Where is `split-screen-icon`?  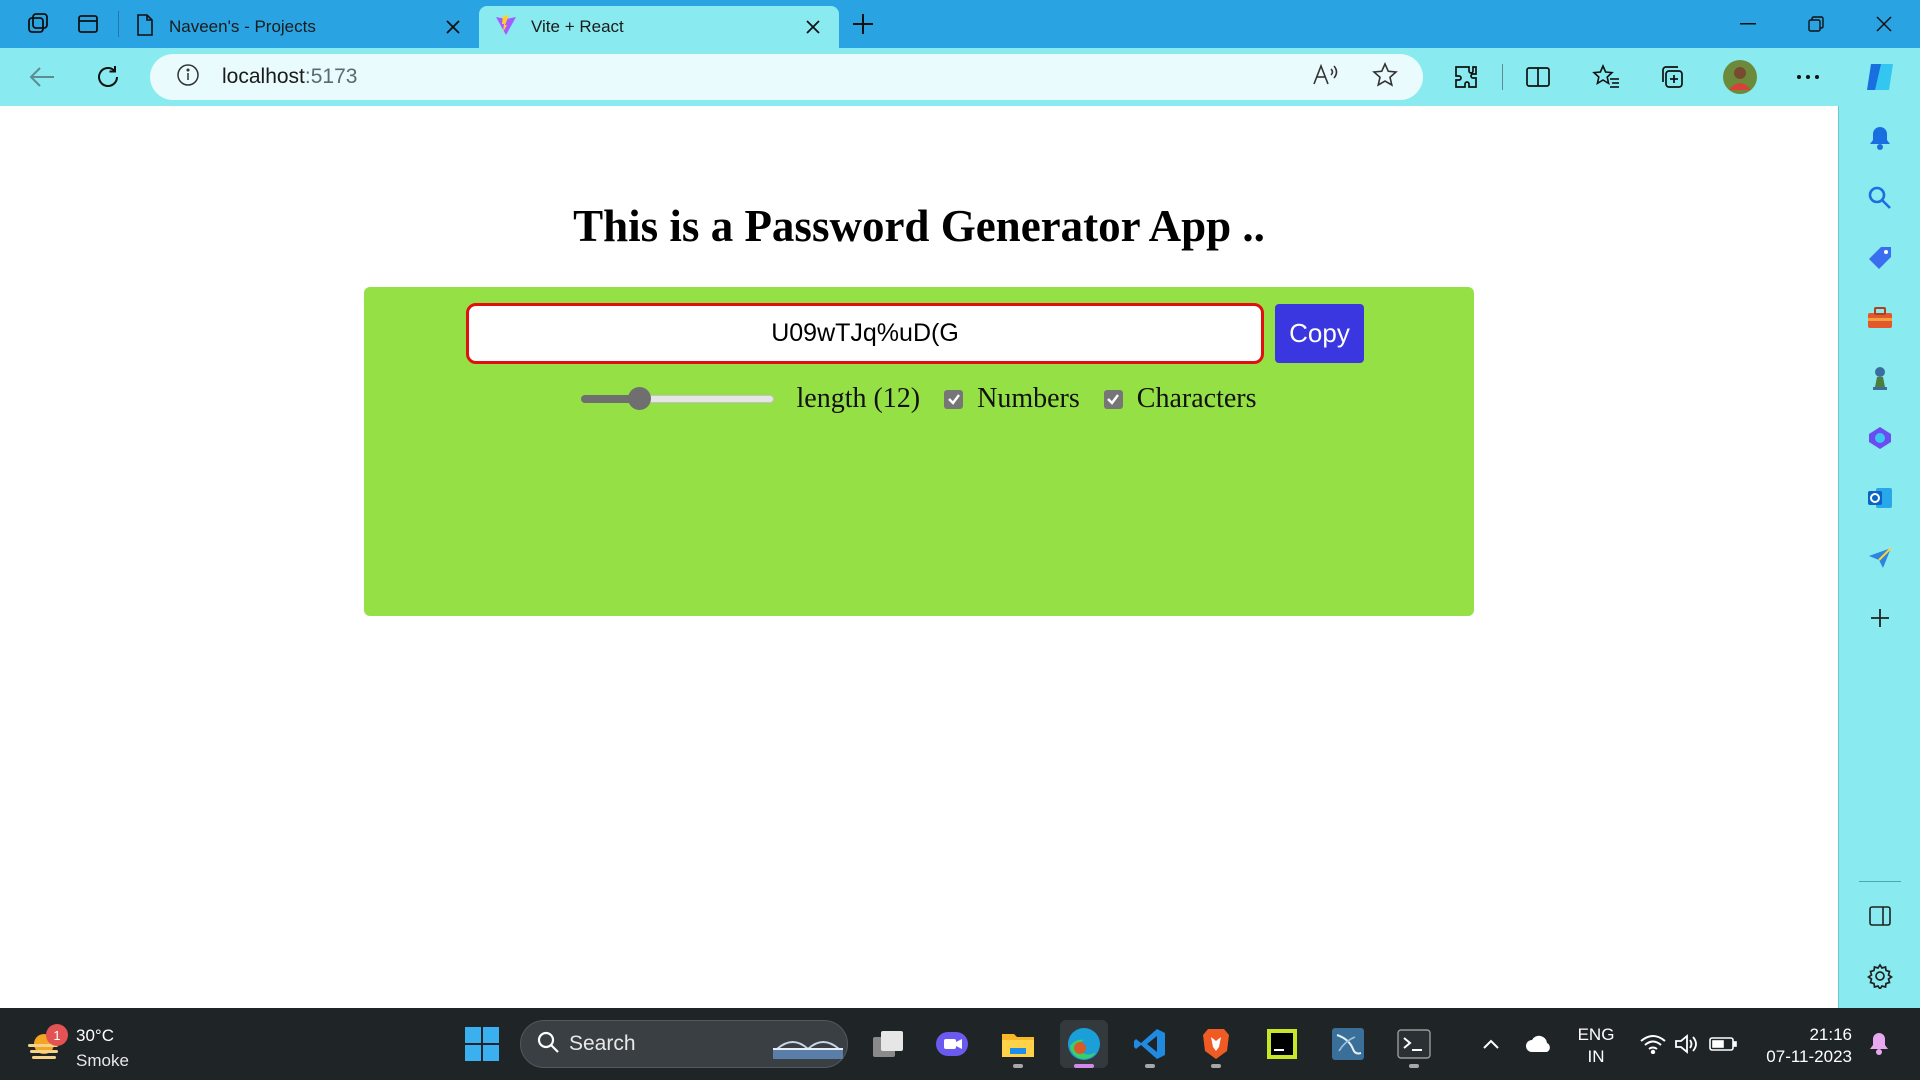 split-screen-icon is located at coordinates (1538, 77).